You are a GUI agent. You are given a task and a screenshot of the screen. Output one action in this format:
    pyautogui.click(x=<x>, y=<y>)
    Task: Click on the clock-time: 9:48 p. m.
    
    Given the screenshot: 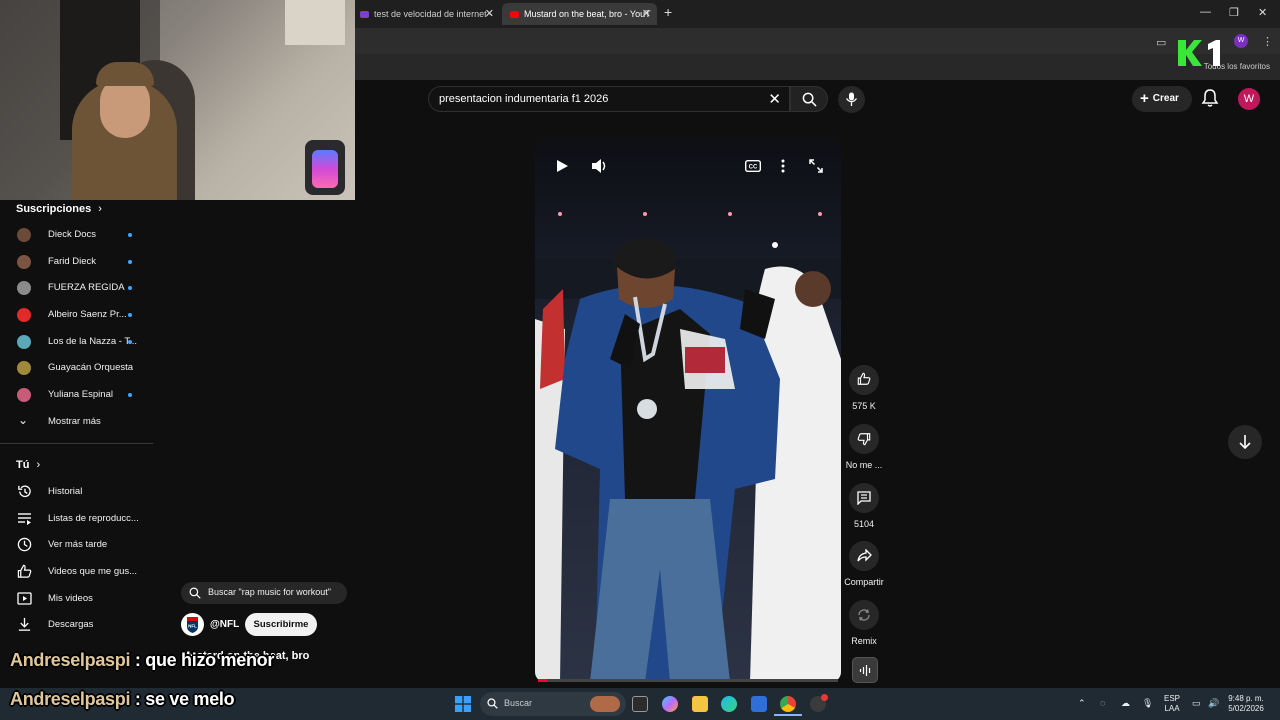 What is the action you would take?
    pyautogui.click(x=1246, y=698)
    